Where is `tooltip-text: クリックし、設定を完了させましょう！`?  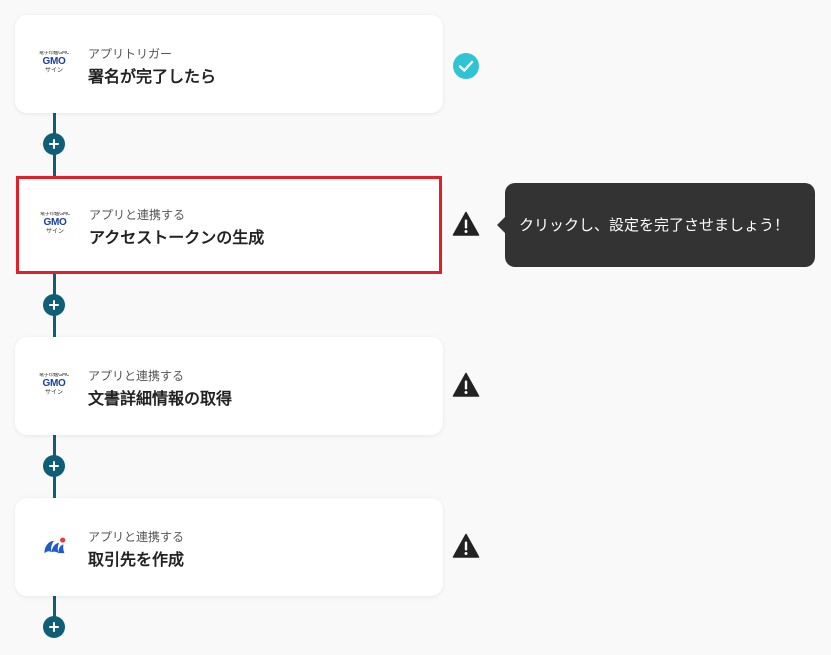
tooltip-text: クリックし、設定を完了させましょう！ is located at coordinates (654, 225).